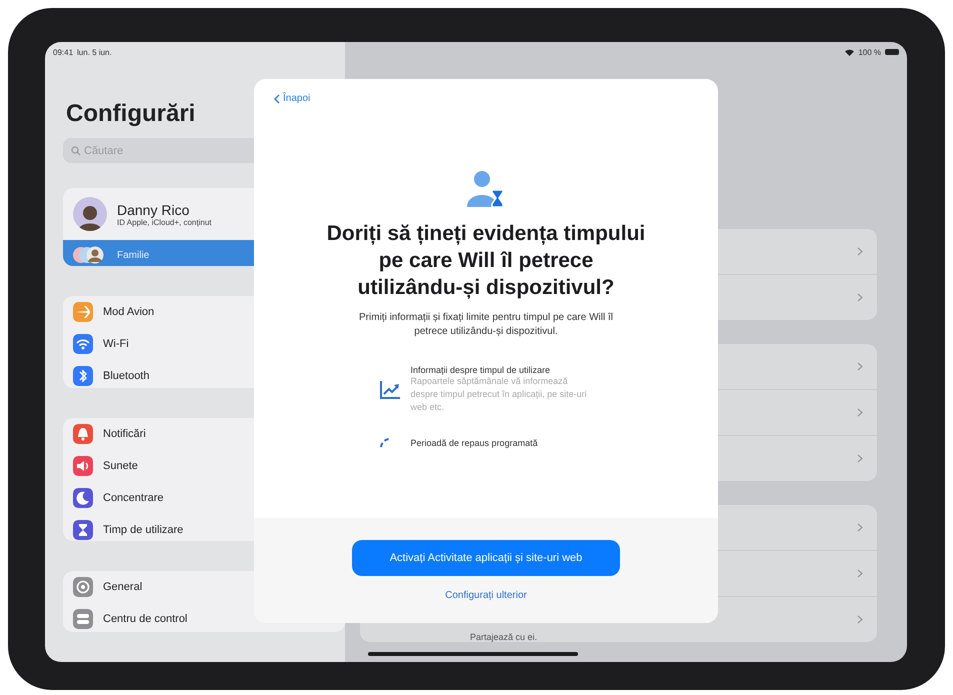 The height and width of the screenshot is (695, 953). Describe the element at coordinates (849, 52) in the screenshot. I see `wifi-icon` at that location.